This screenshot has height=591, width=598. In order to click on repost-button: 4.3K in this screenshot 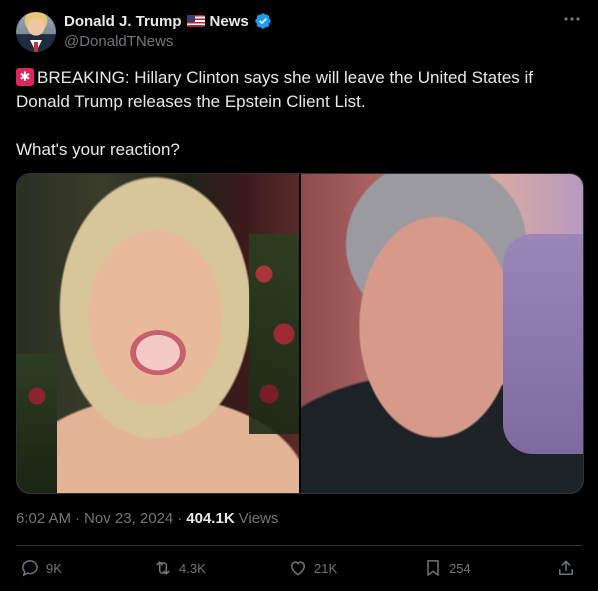, I will do `click(179, 568)`.